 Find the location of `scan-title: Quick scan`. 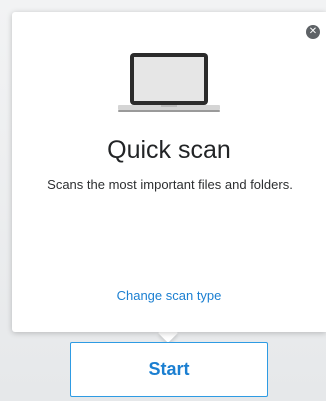

scan-title: Quick scan is located at coordinates (169, 150).